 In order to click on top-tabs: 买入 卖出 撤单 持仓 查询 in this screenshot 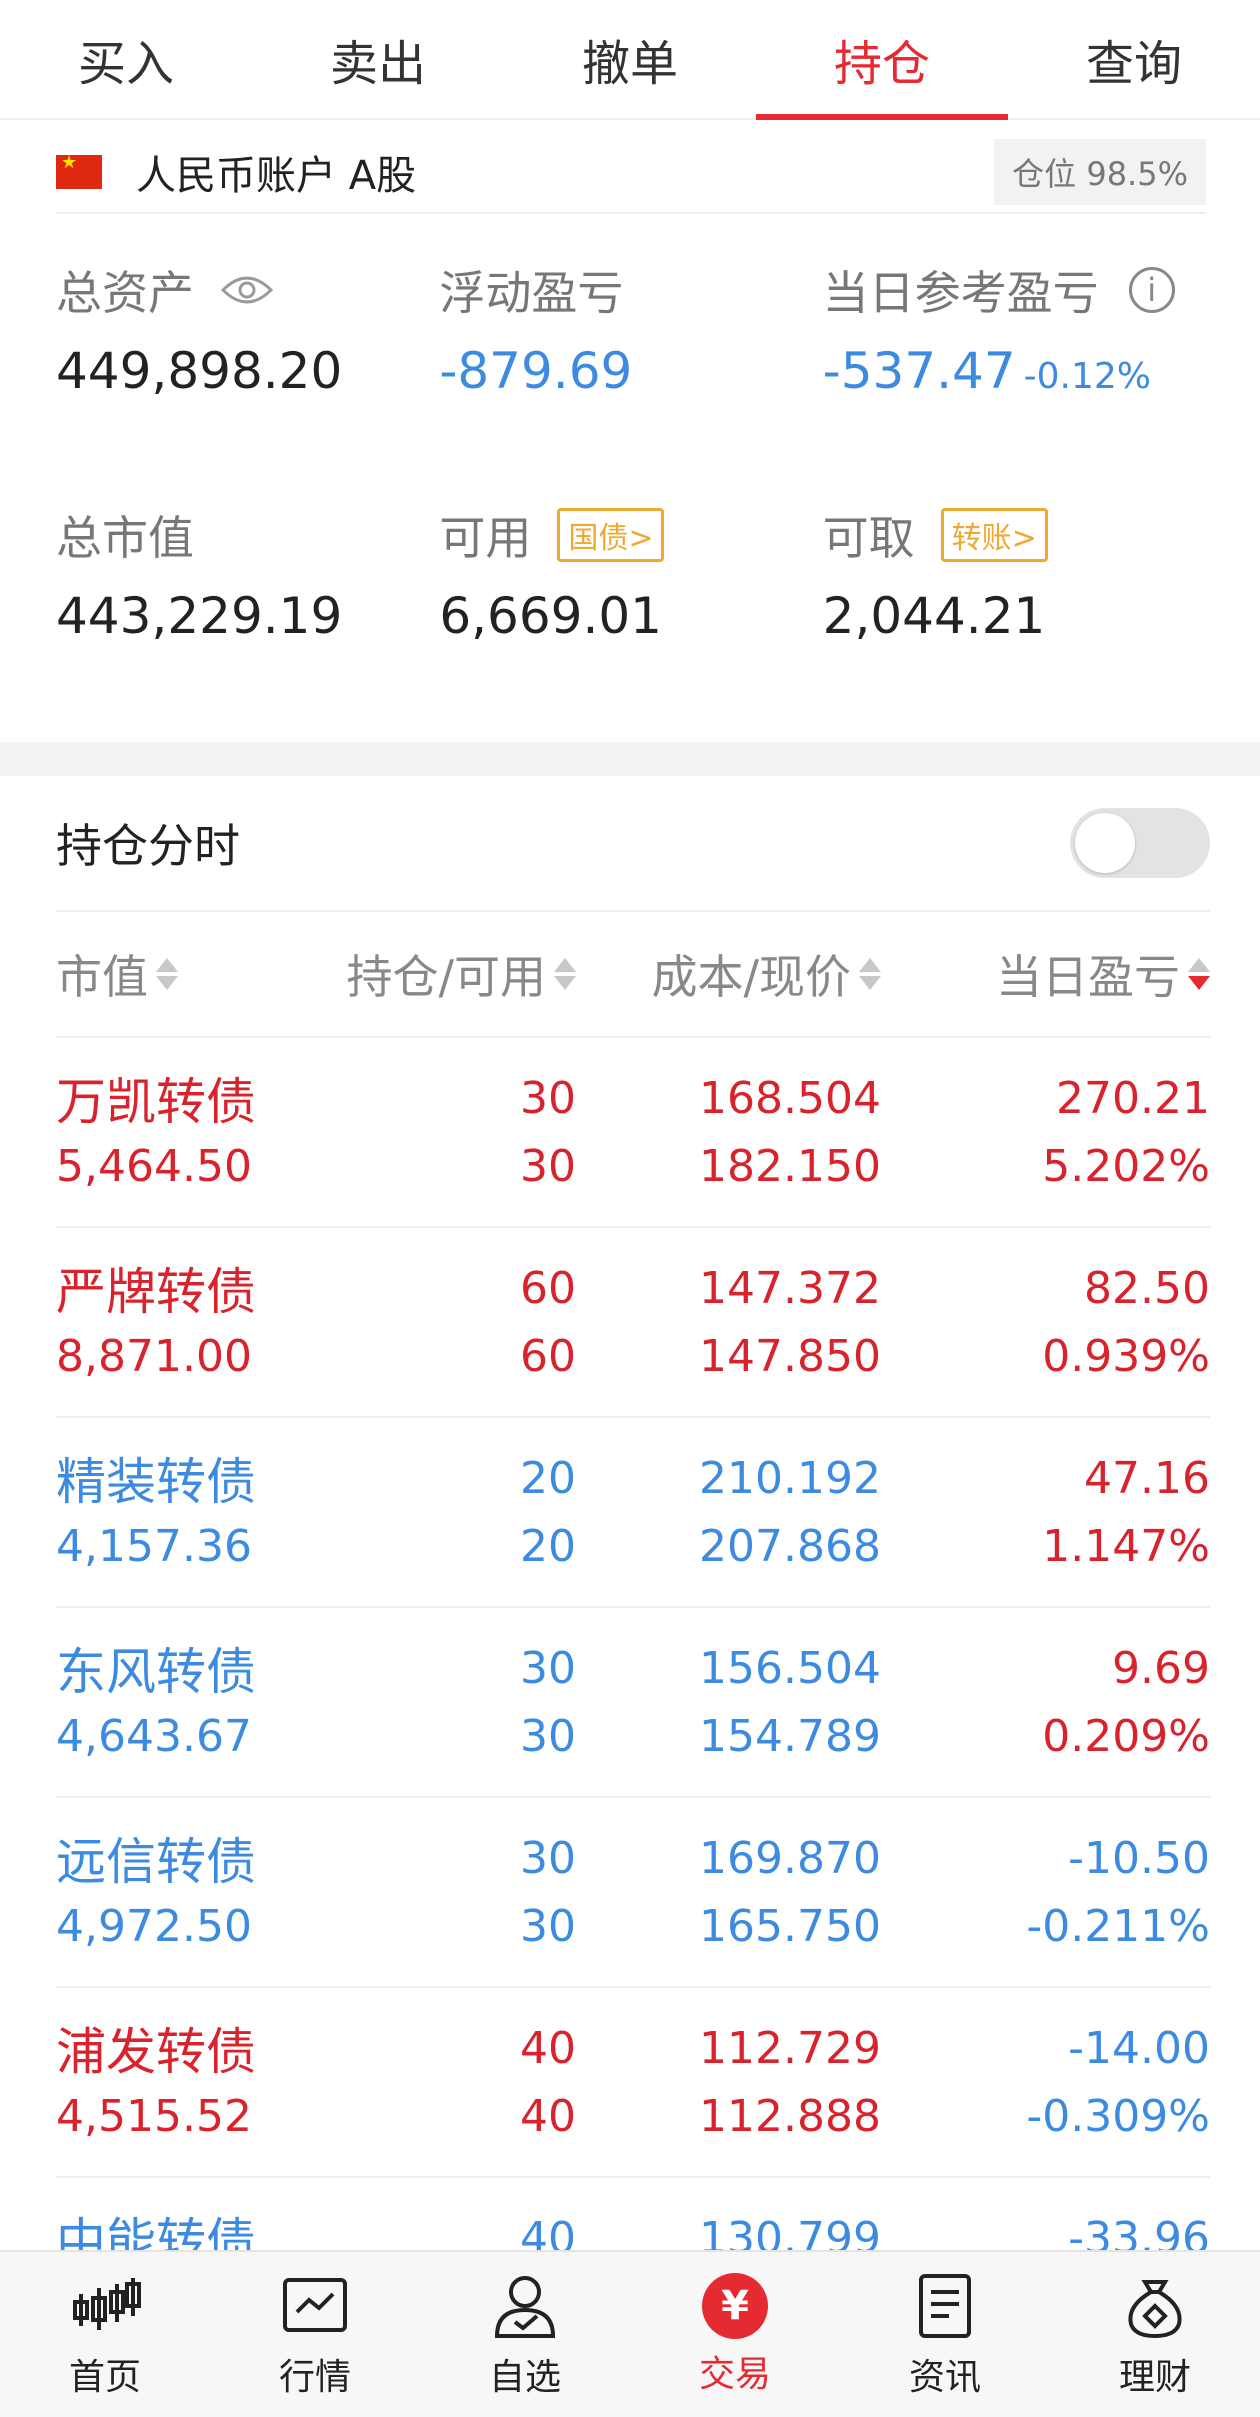, I will do `click(630, 60)`.